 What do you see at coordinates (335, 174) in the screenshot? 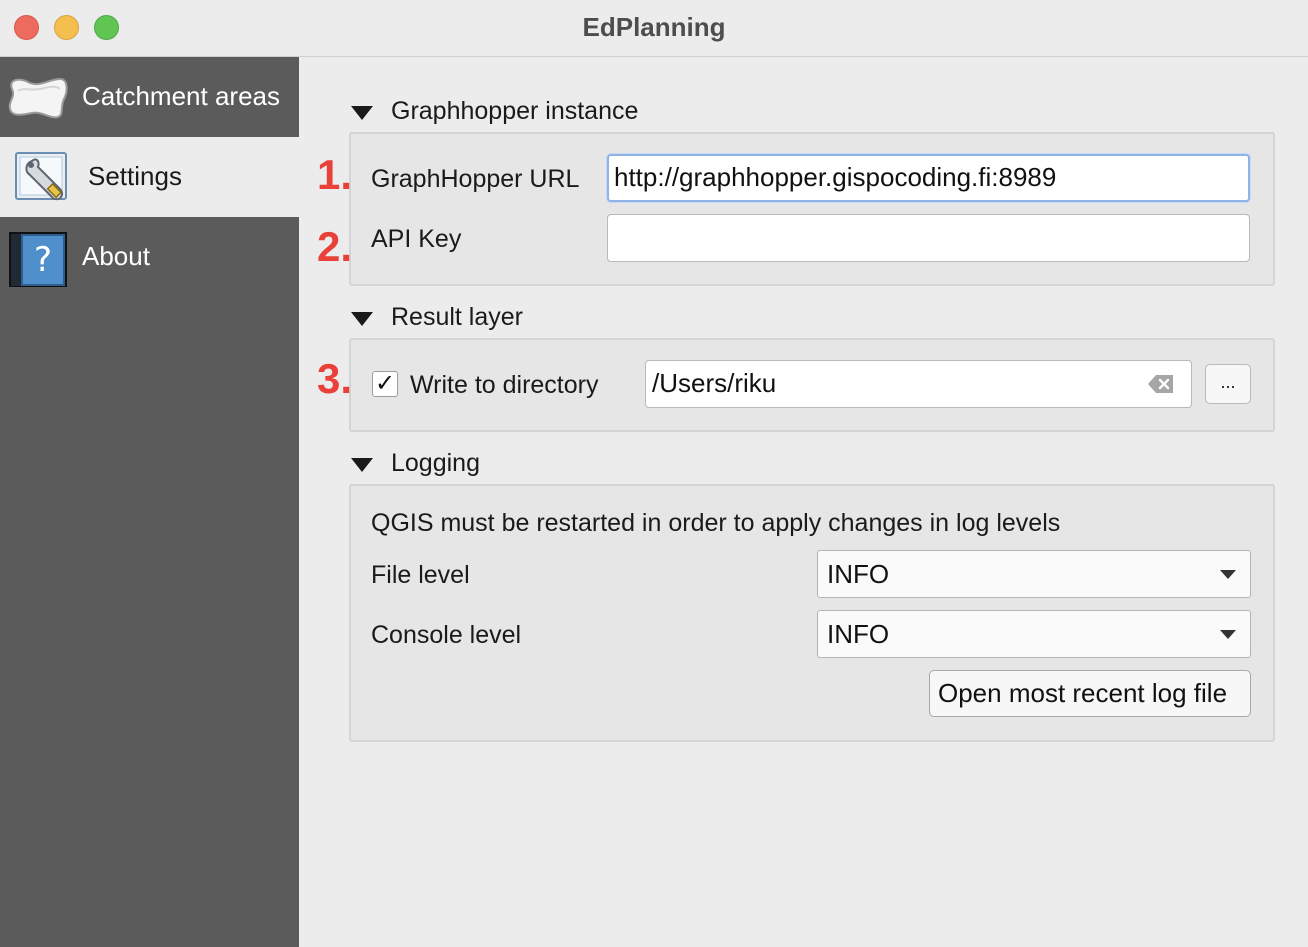
I see `annotation-marker-1: 1.` at bounding box center [335, 174].